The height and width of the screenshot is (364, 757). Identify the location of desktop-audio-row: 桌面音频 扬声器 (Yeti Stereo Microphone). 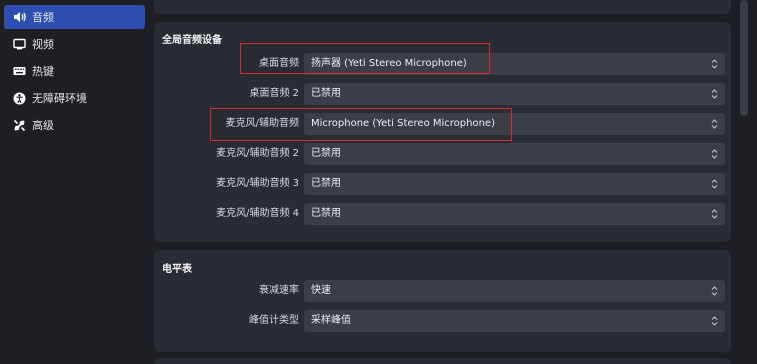
(442, 64).